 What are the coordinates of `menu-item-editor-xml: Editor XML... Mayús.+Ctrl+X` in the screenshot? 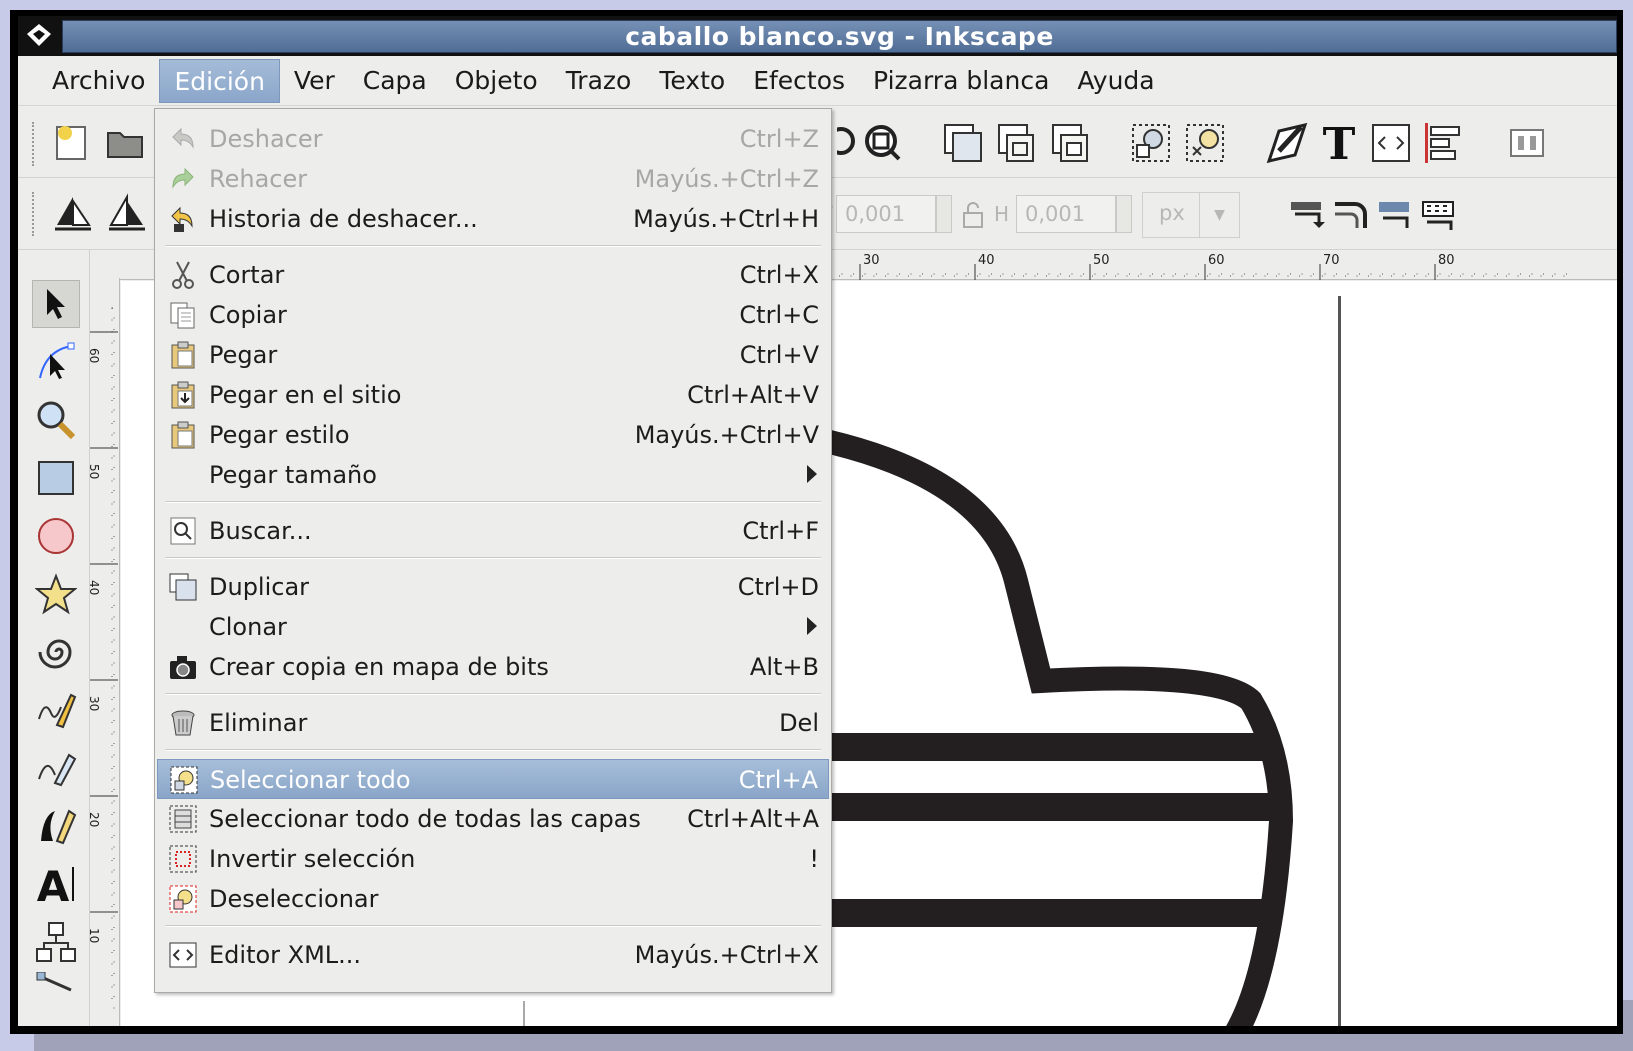 It's located at (493, 955).